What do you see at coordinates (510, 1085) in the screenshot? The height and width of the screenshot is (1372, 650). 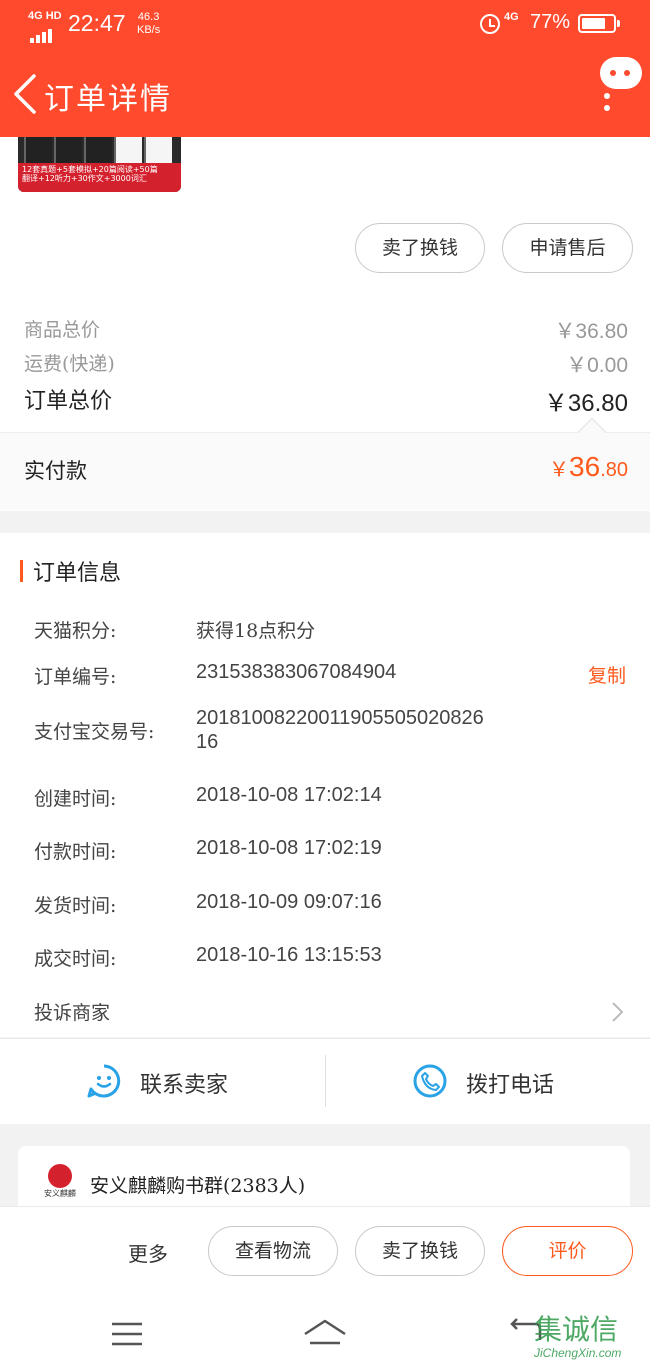 I see `call-phone-label: 拨打电话` at bounding box center [510, 1085].